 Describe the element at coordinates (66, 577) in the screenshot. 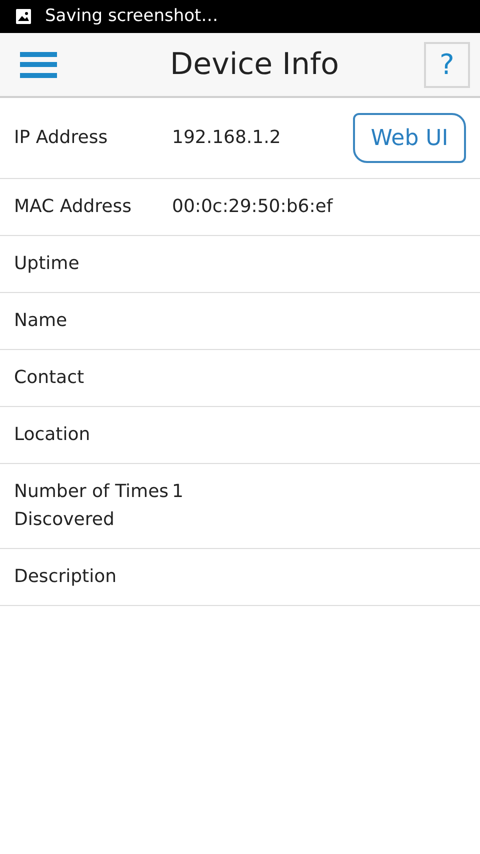

I see `field-label: Description` at that location.